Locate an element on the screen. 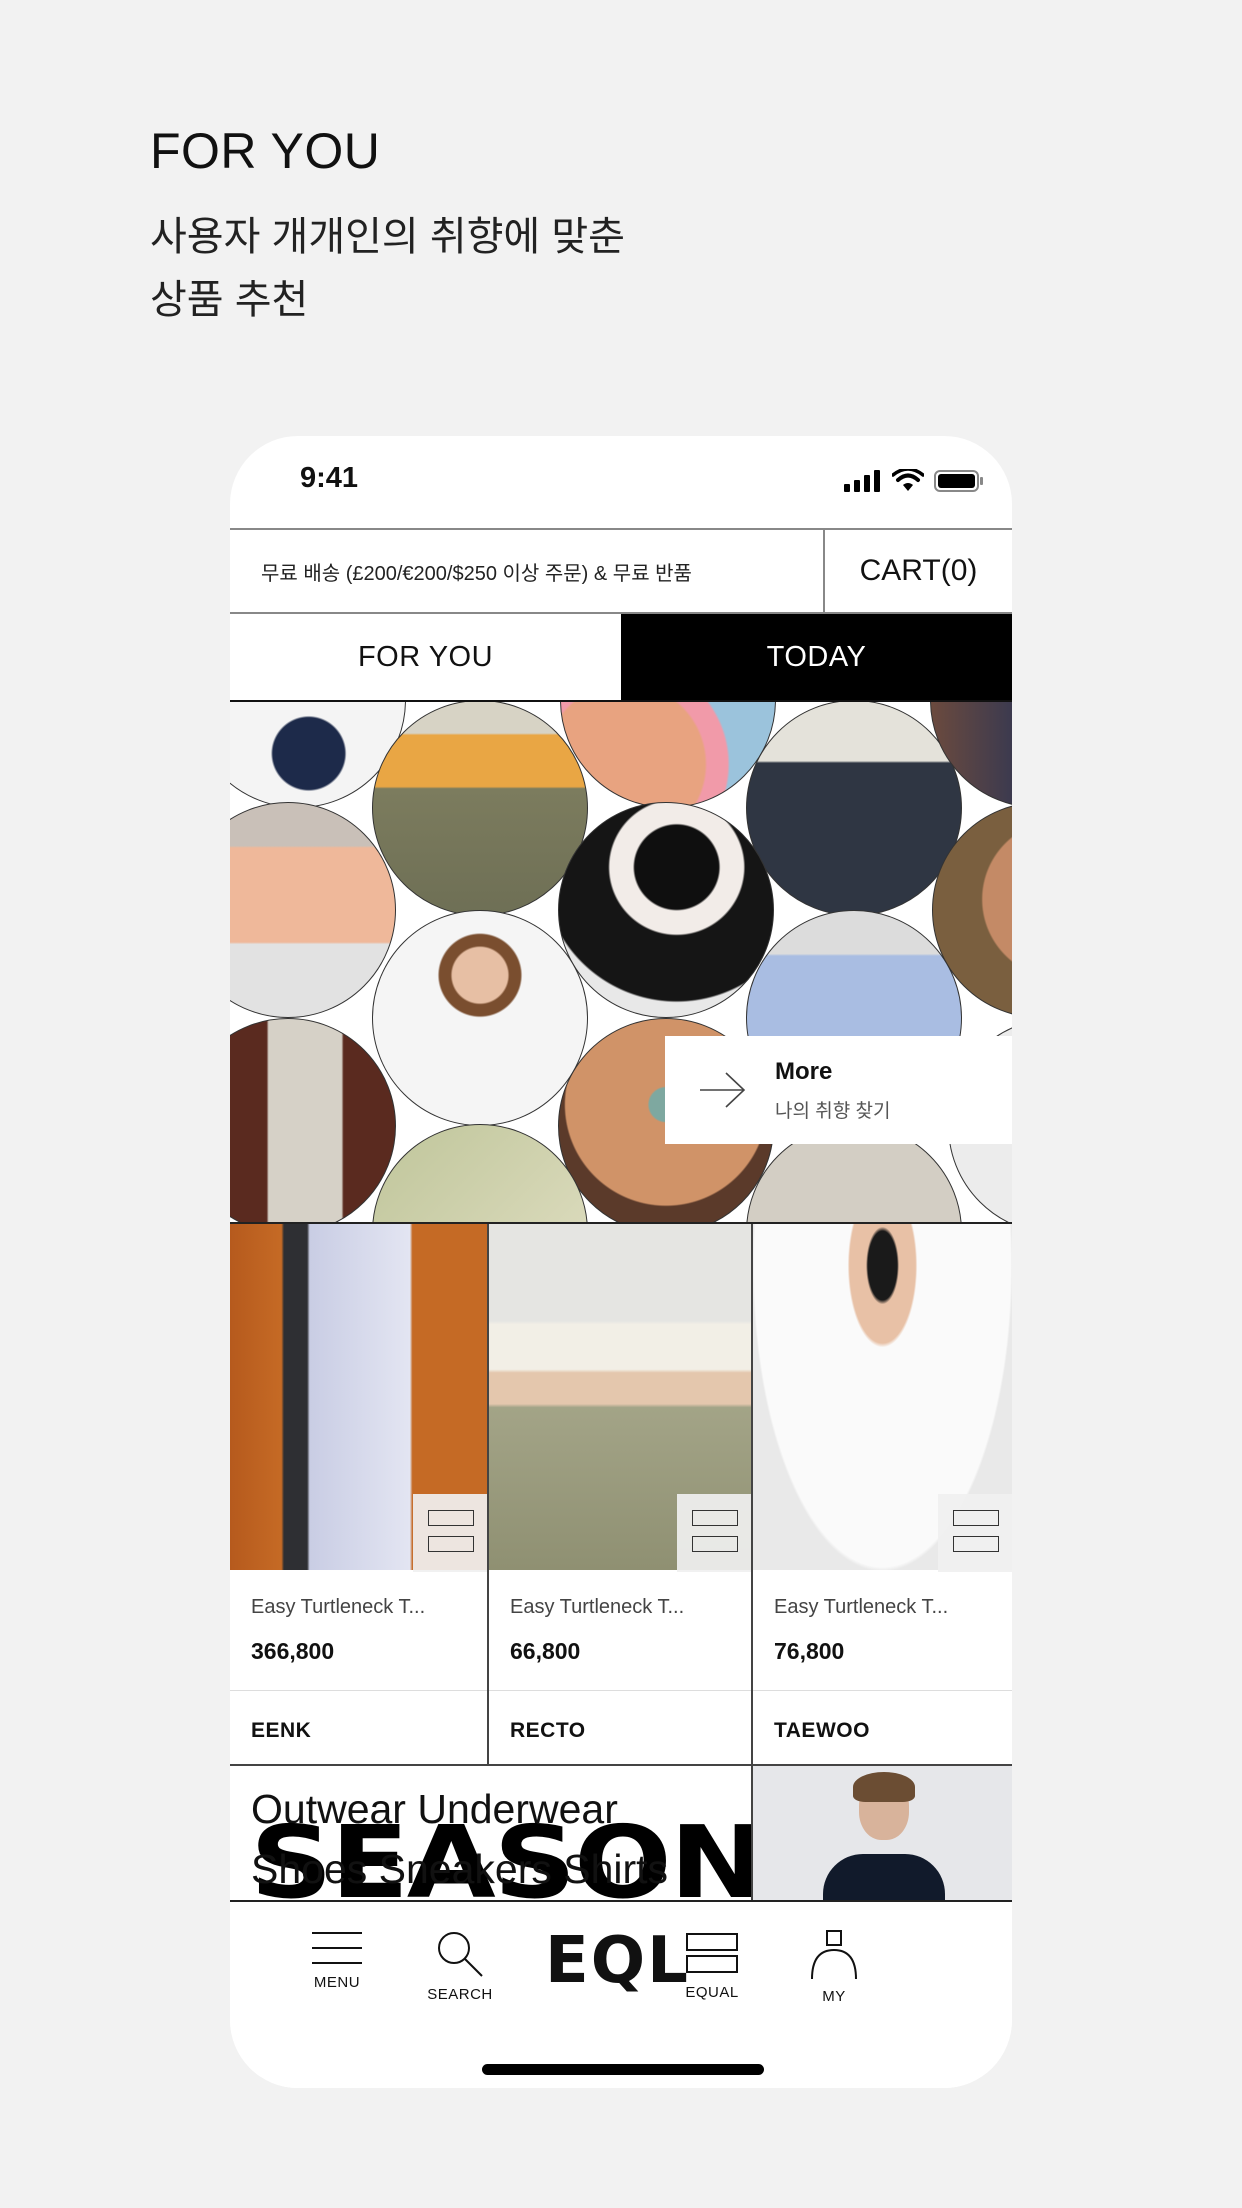  product-price: 76,800 is located at coordinates (809, 1651).